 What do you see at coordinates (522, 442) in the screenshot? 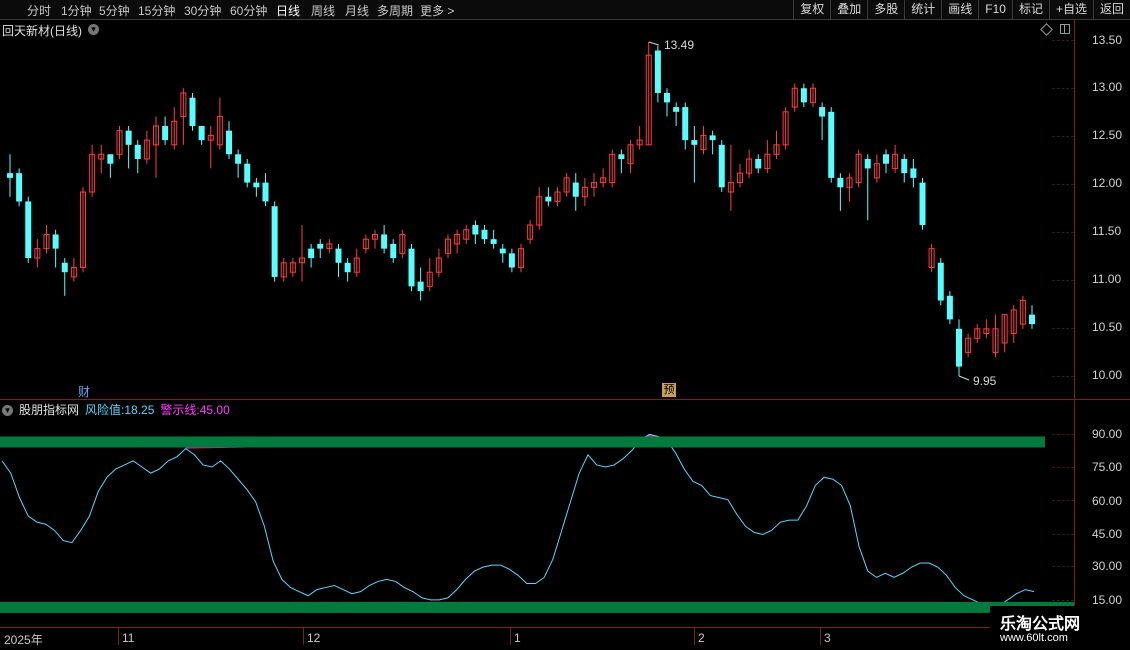
I see `upper-band` at bounding box center [522, 442].